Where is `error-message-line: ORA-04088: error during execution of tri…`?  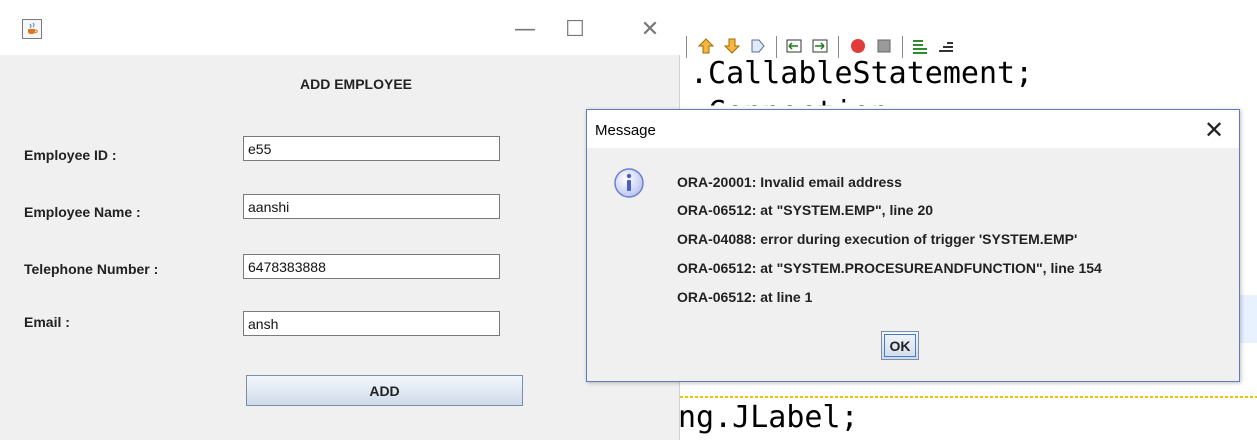
error-message-line: ORA-04088: error during execution of tri… is located at coordinates (877, 239).